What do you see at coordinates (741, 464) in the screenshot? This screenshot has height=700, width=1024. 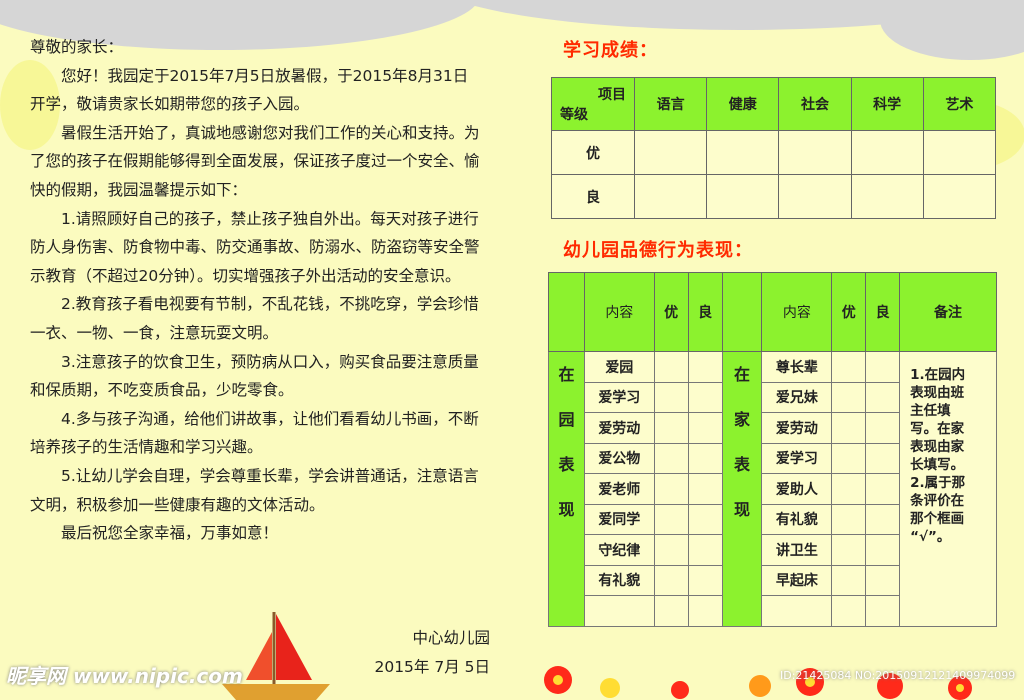 I see `home-side-char: 表` at bounding box center [741, 464].